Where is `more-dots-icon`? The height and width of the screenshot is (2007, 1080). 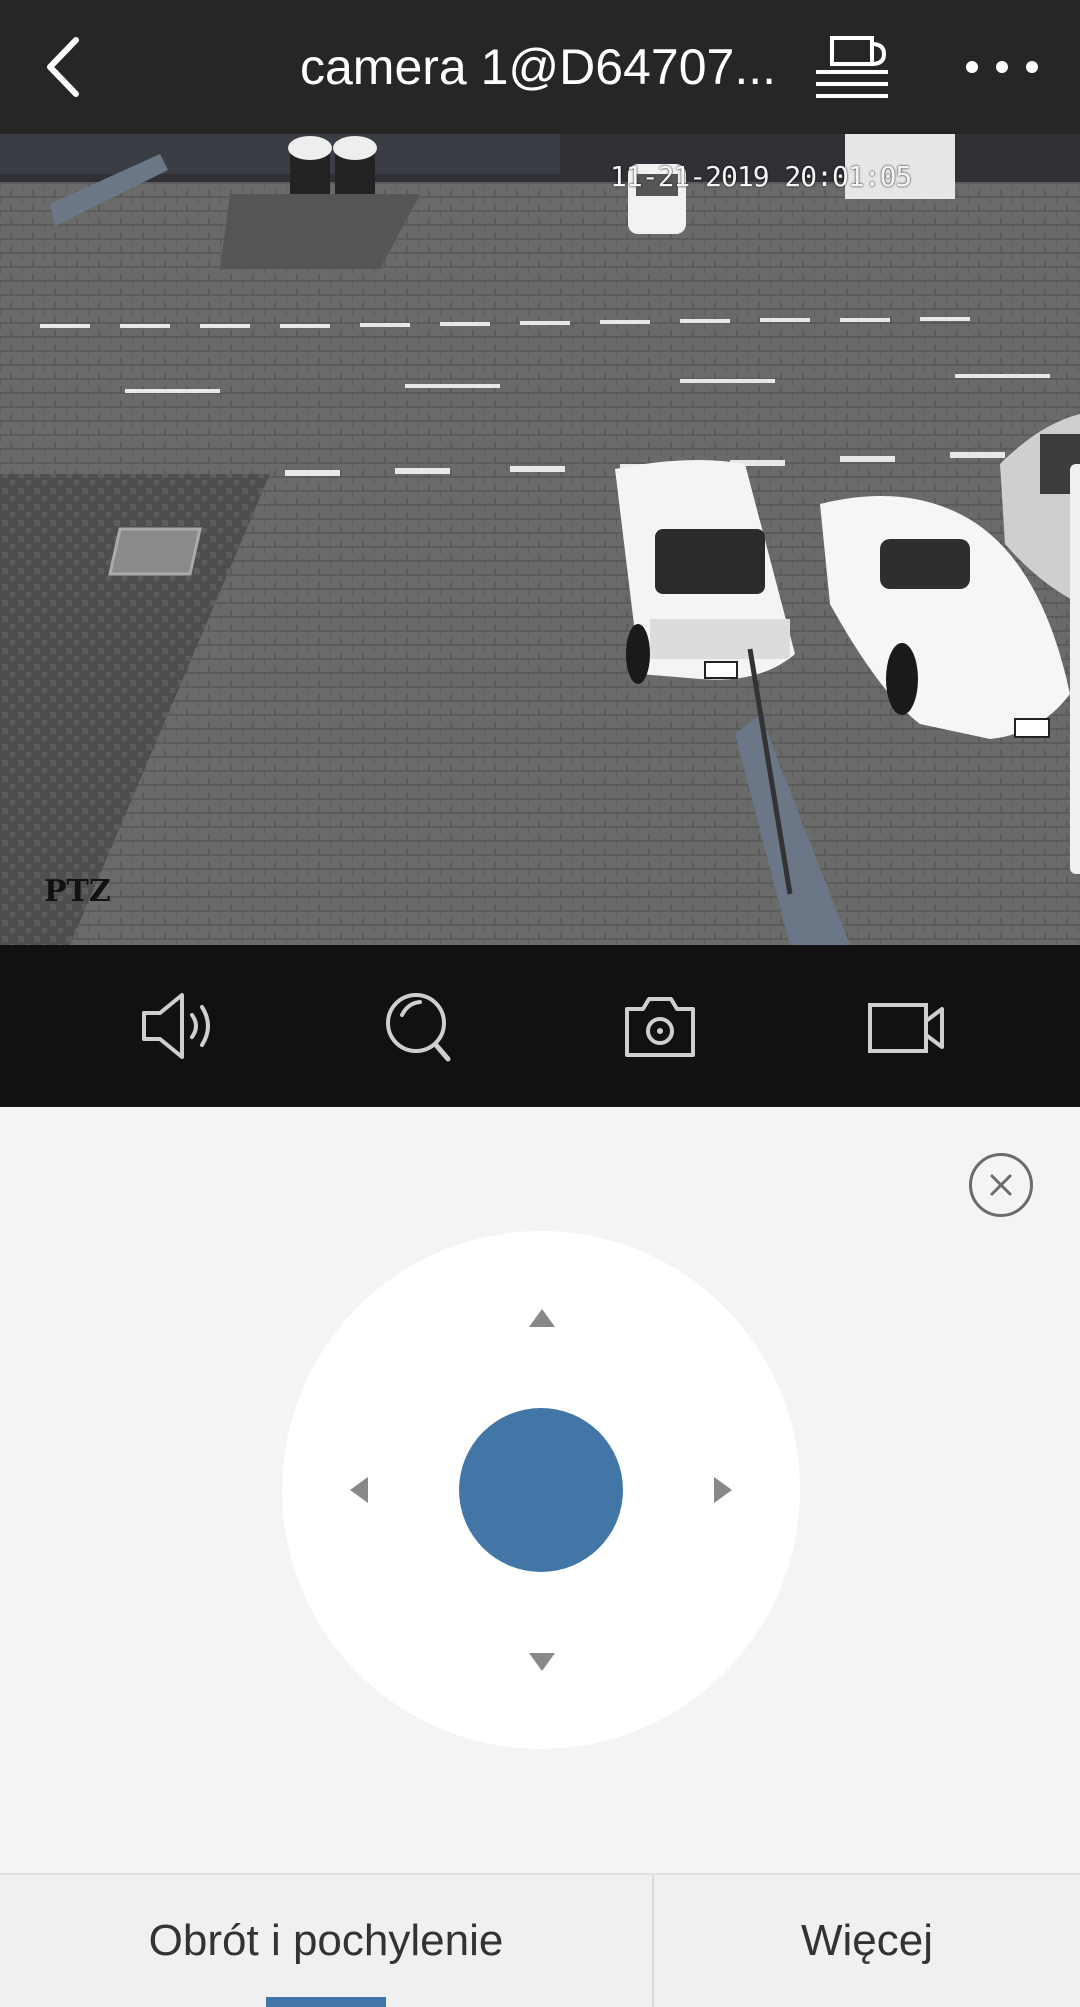
more-dots-icon is located at coordinates (1002, 67).